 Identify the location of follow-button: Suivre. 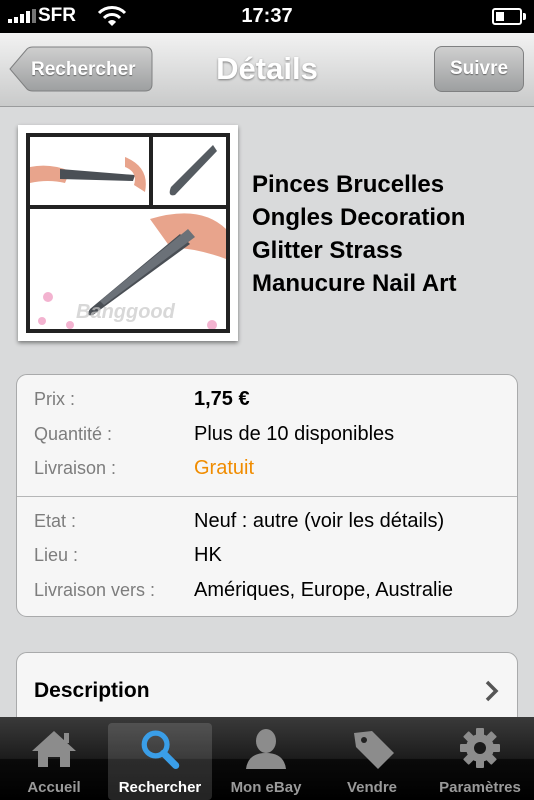
(479, 69).